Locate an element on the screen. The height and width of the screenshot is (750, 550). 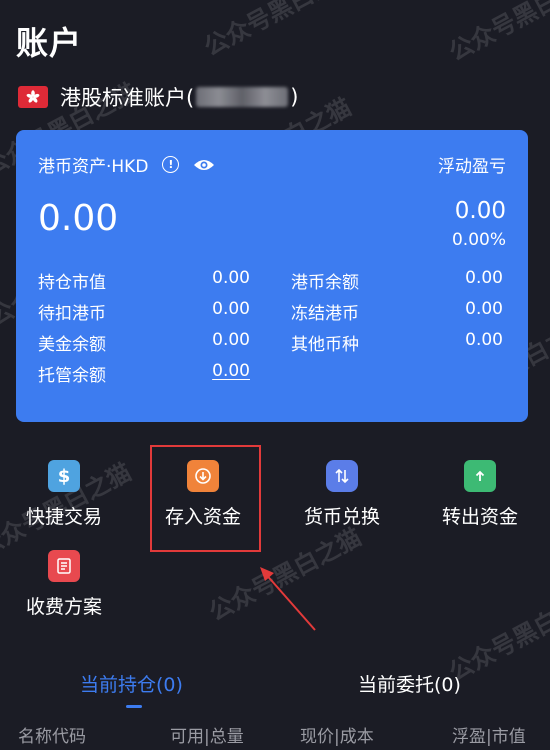
card-row-frozen-hkd: 冻结港币 0.00 is located at coordinates (397, 311).